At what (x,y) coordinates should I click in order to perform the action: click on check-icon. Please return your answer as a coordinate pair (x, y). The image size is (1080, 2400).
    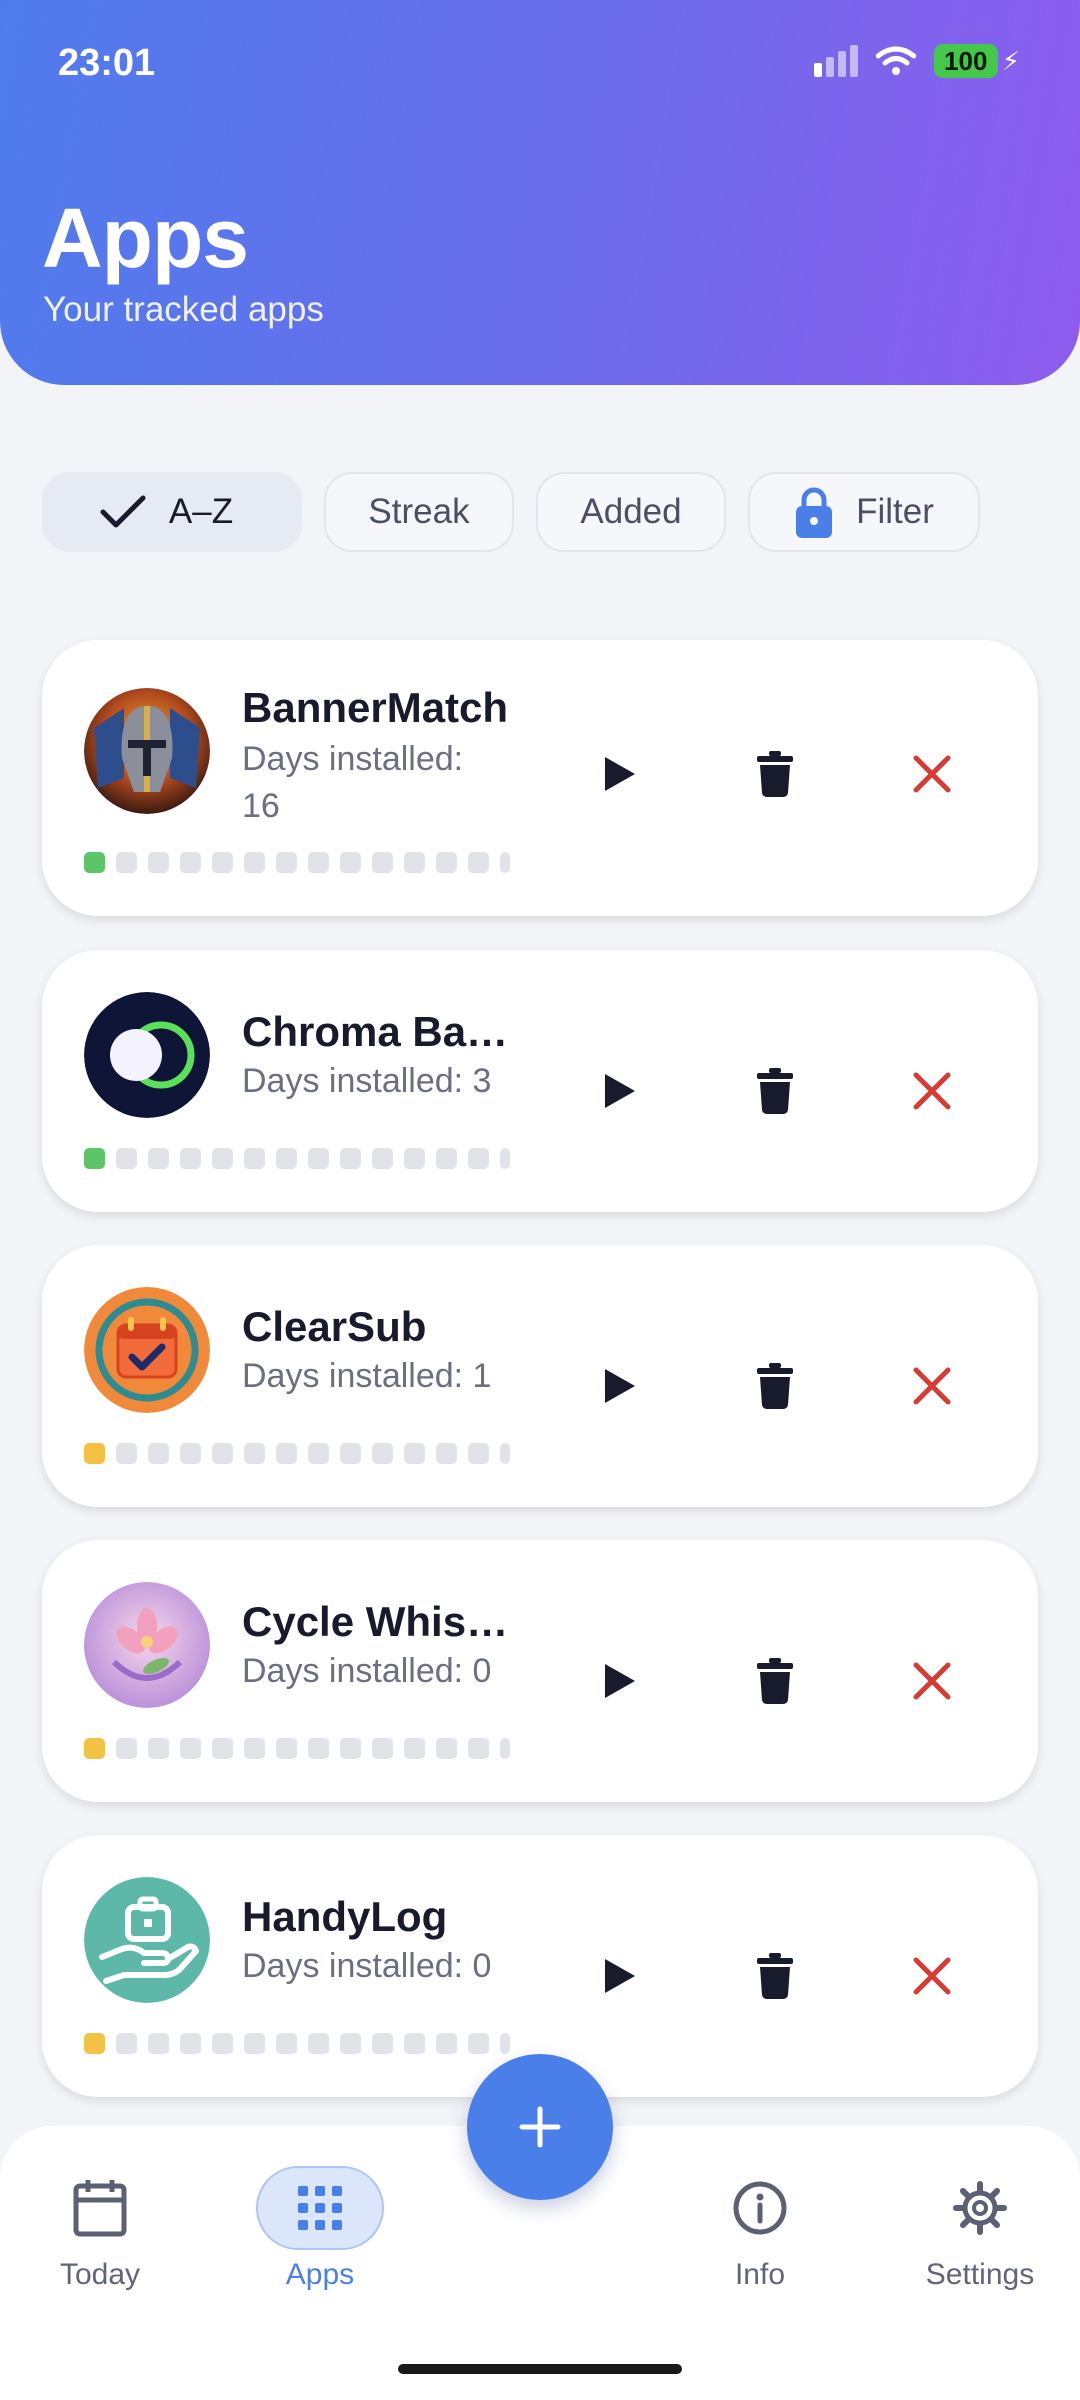
    Looking at the image, I should click on (123, 512).